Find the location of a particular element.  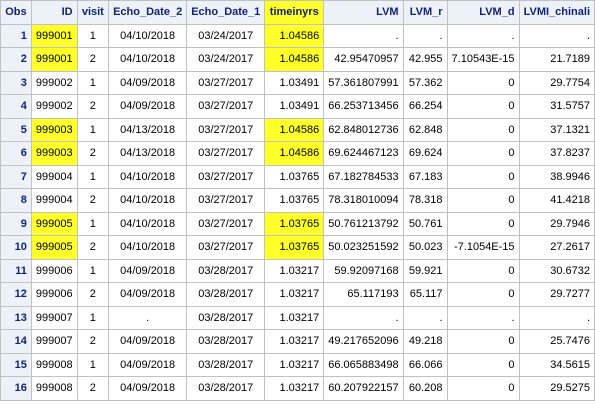

cell-lvm-r: 67.183 is located at coordinates (425, 176).